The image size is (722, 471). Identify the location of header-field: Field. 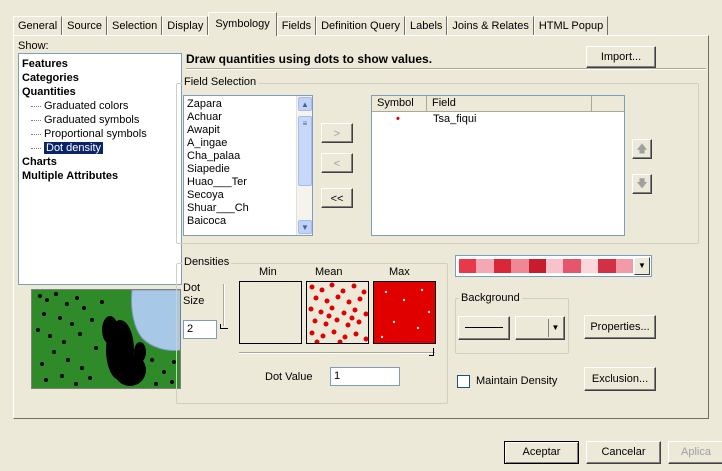
(509, 103).